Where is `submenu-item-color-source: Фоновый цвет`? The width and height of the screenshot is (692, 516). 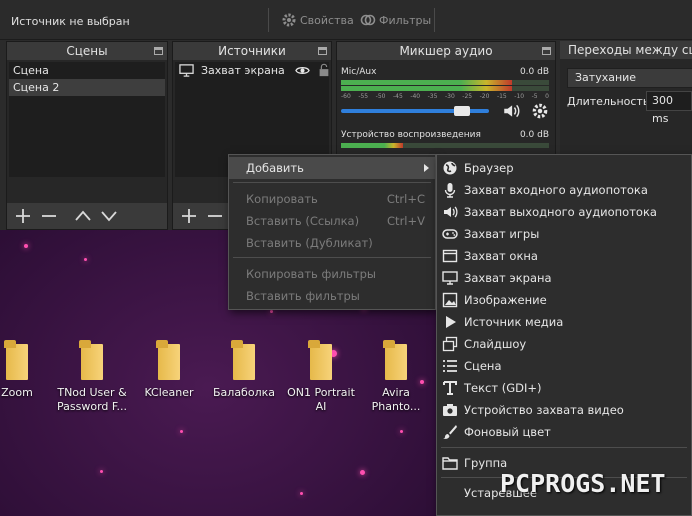 submenu-item-color-source: Фоновый цвет is located at coordinates (564, 432).